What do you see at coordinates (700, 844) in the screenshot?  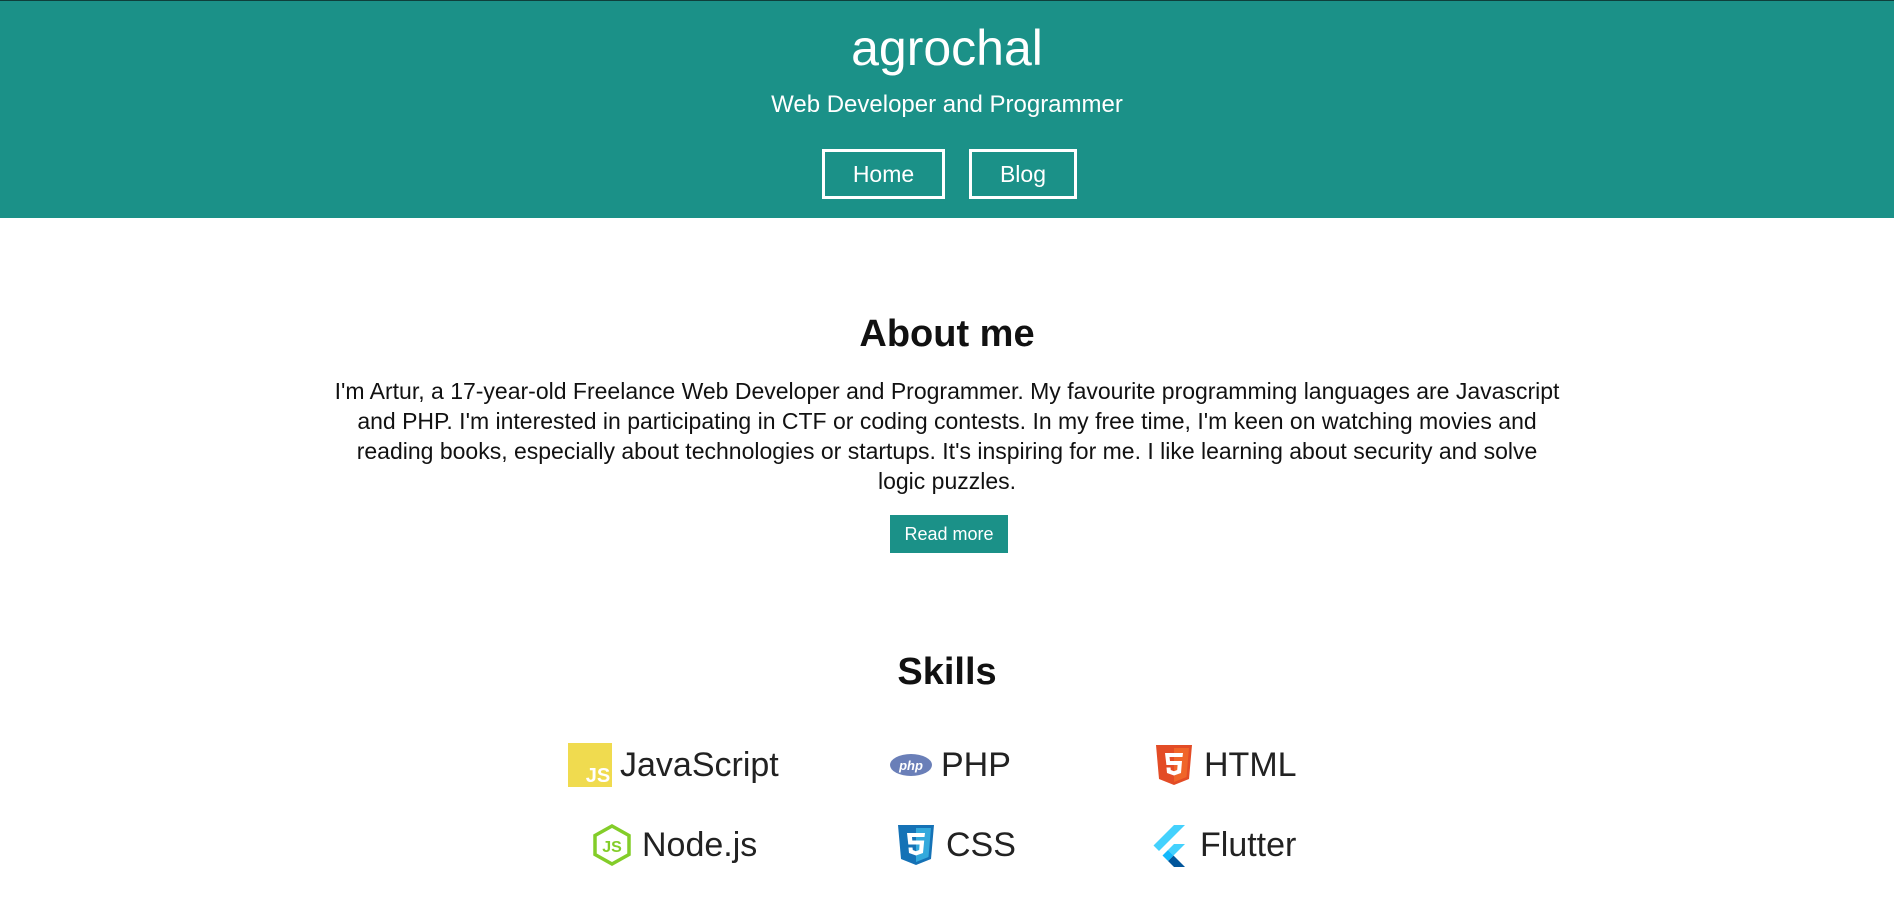 I see `skill-label: Node.js` at bounding box center [700, 844].